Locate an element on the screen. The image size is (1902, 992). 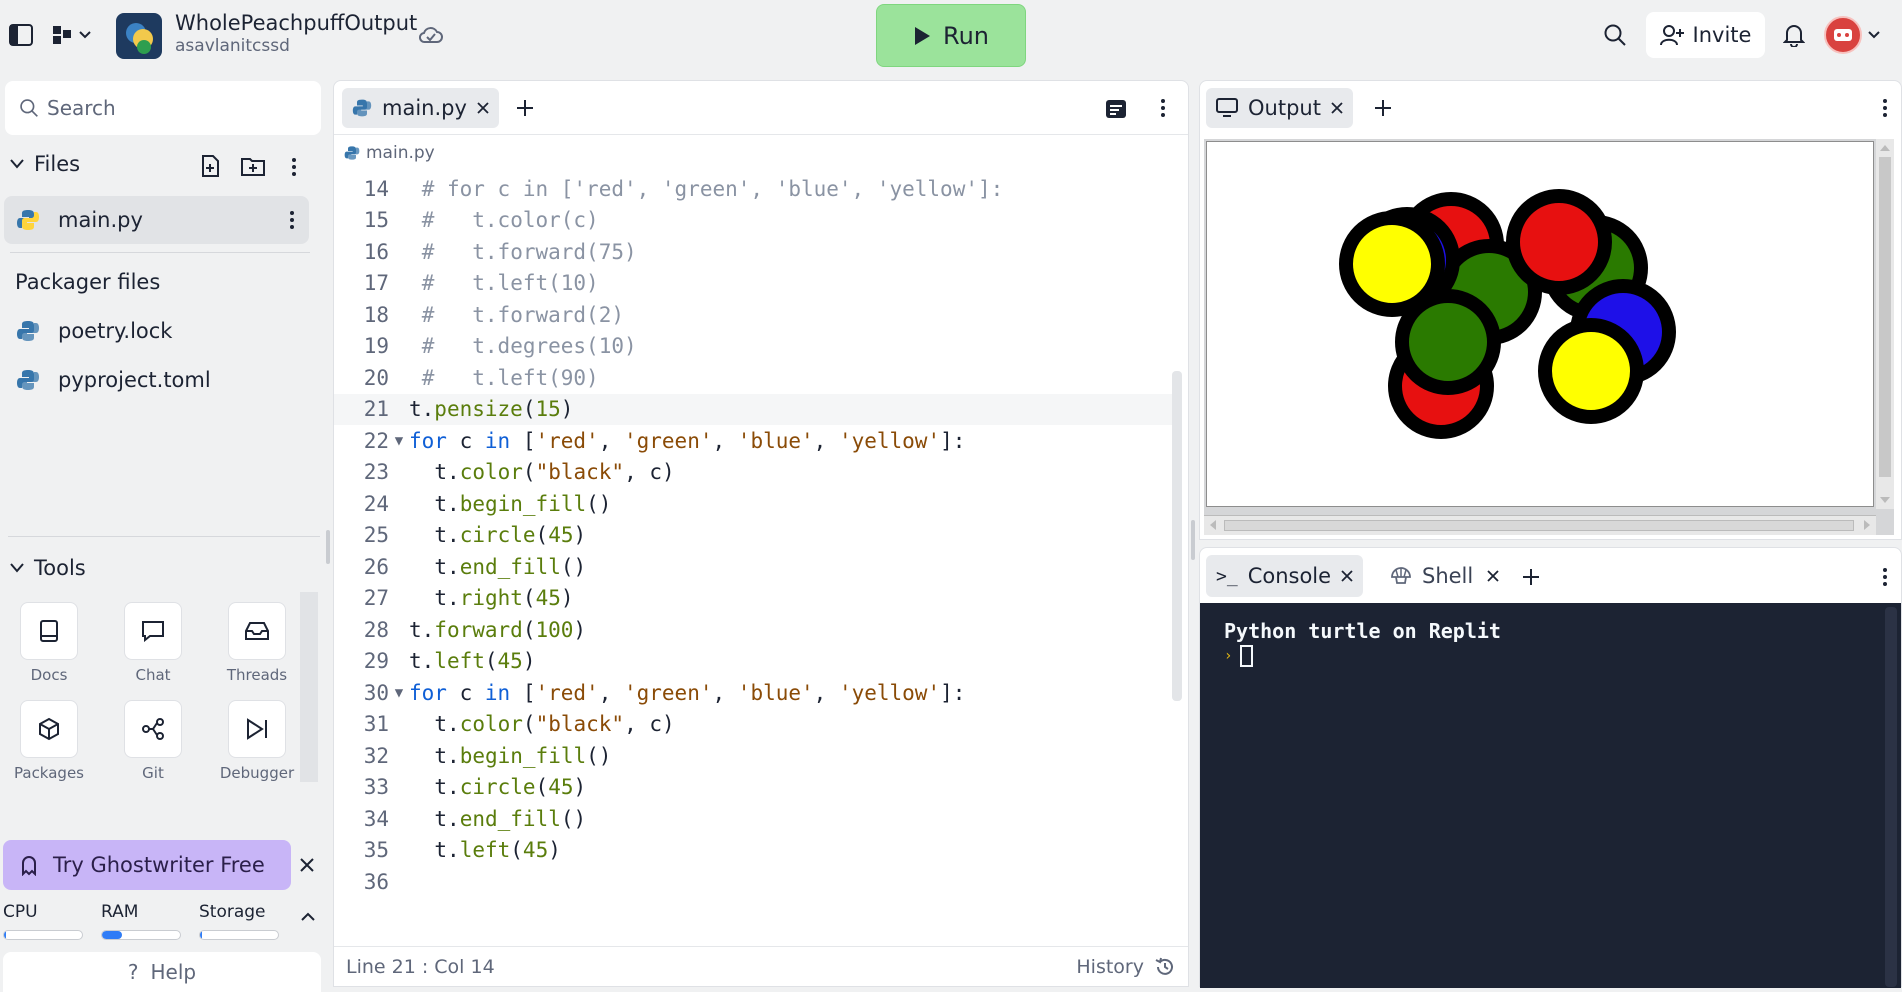
file-item-pyproject-toml: pyproject.toml is located at coordinates (156, 380).